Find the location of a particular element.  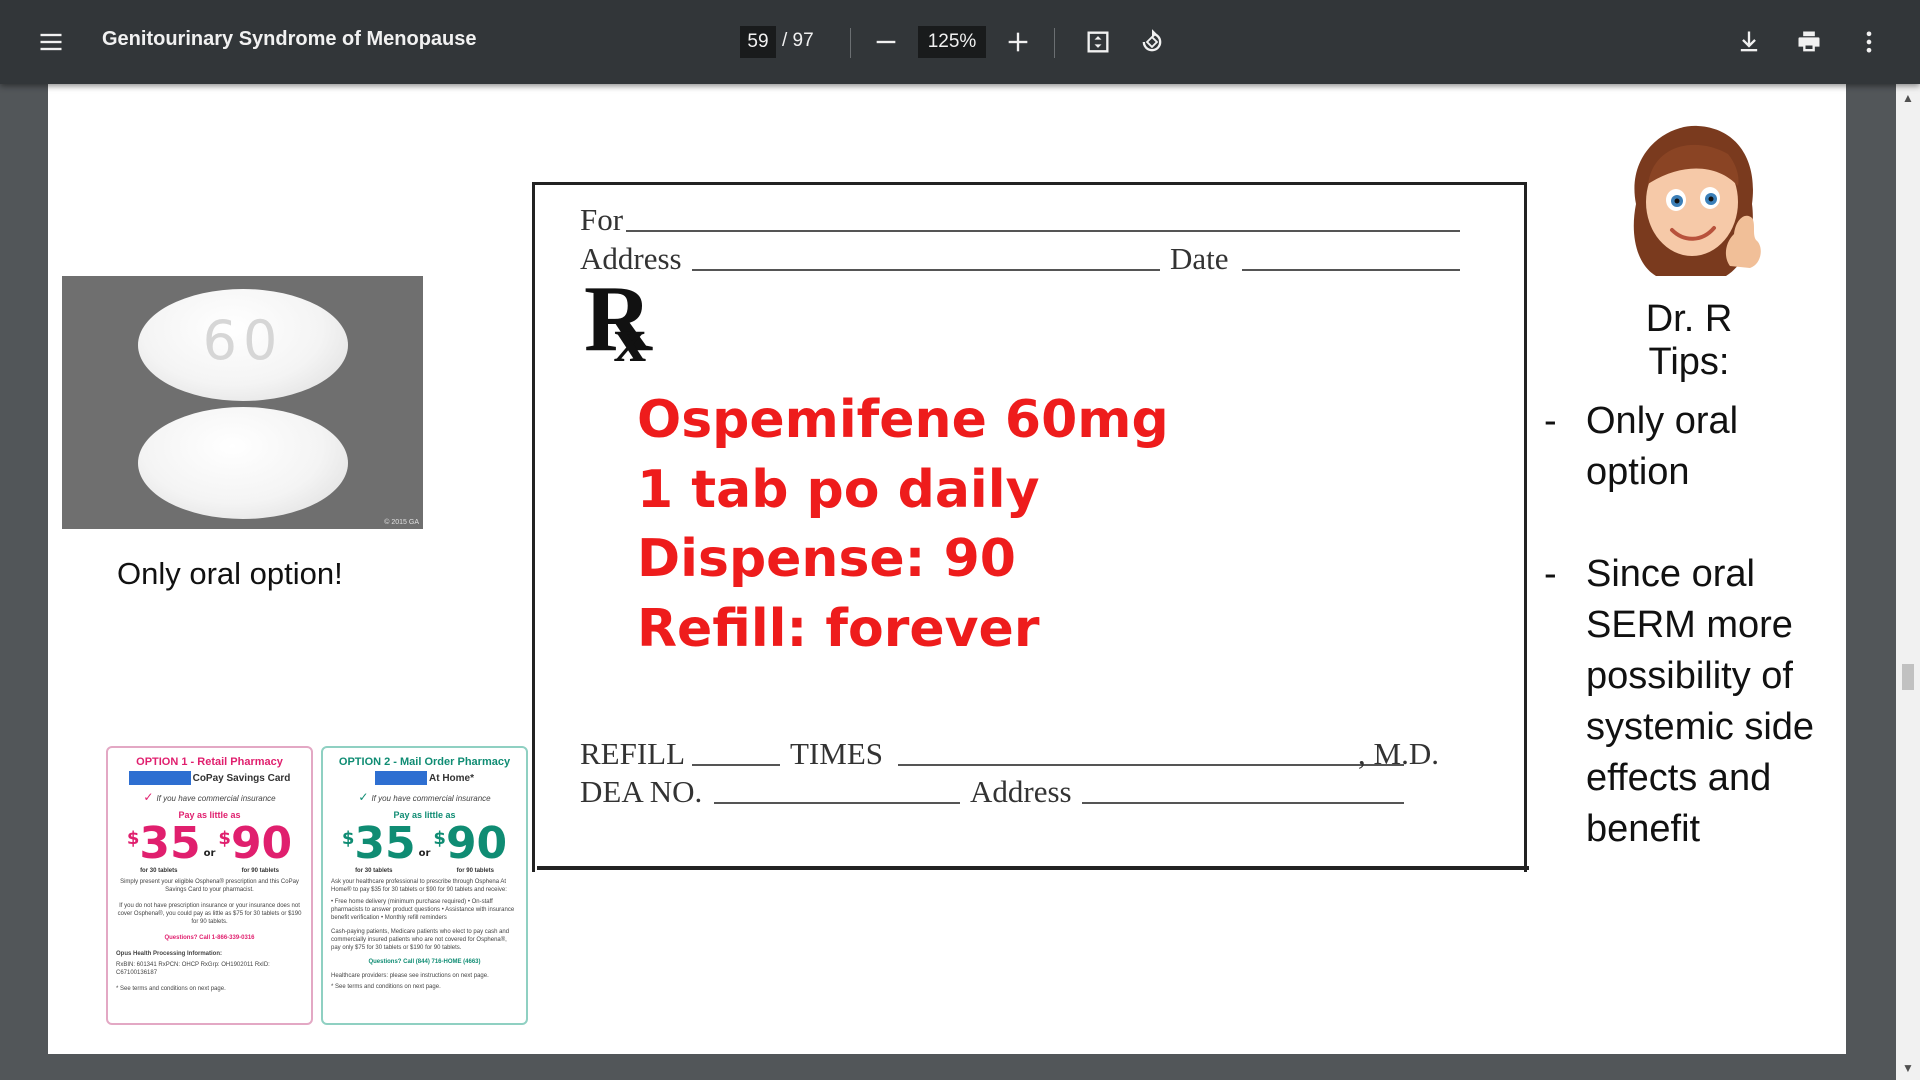

rx-address2-line is located at coordinates (1243, 803).